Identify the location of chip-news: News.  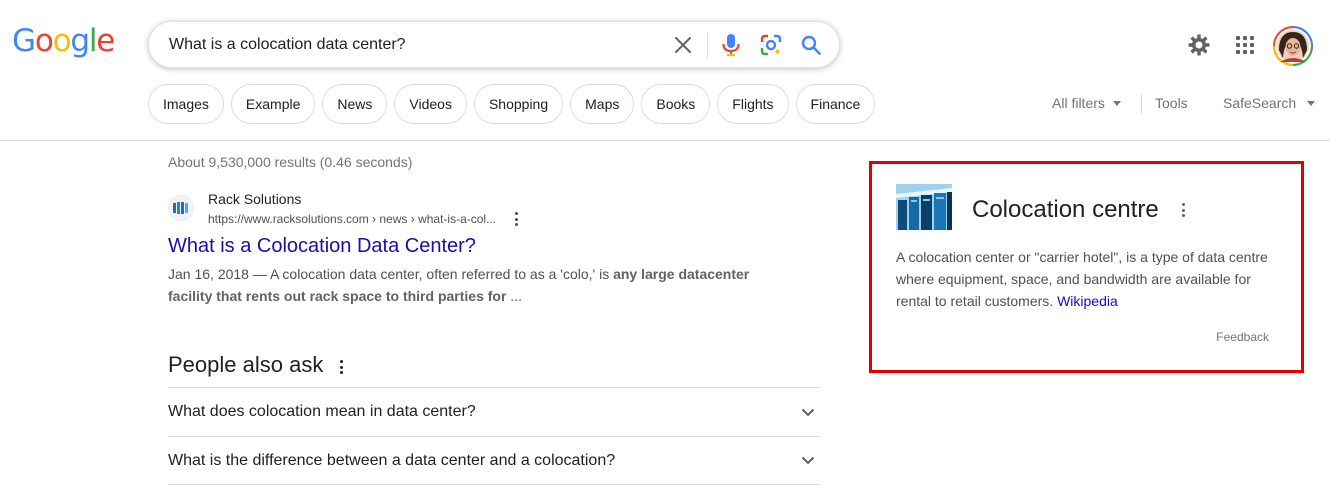
(355, 104).